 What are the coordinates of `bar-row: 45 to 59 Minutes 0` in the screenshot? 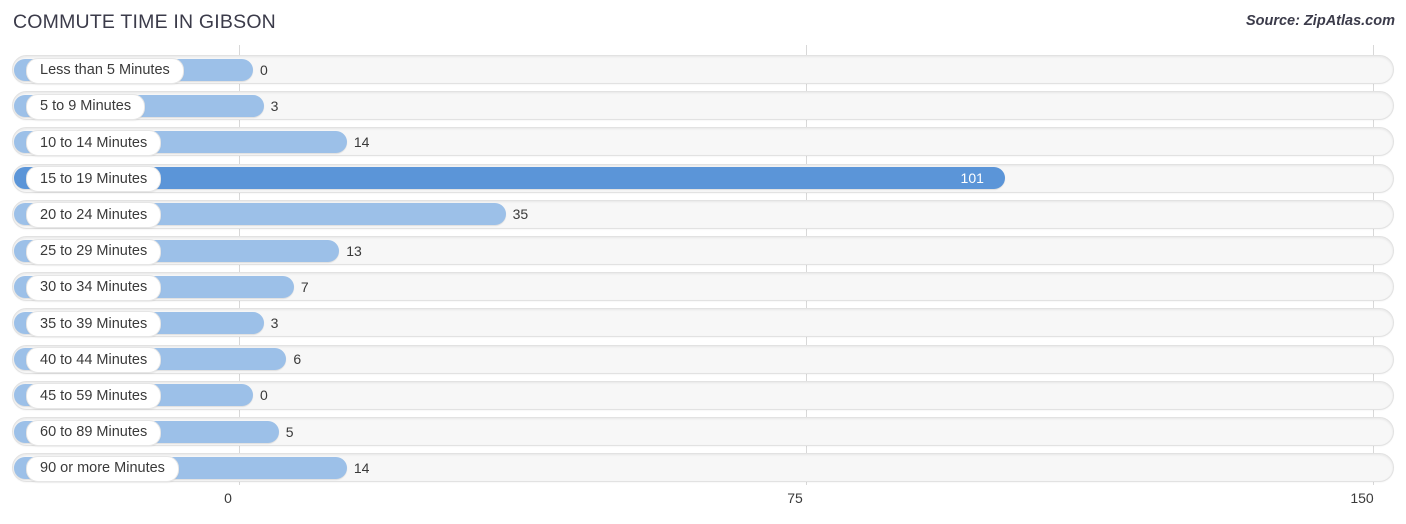 It's located at (703, 395).